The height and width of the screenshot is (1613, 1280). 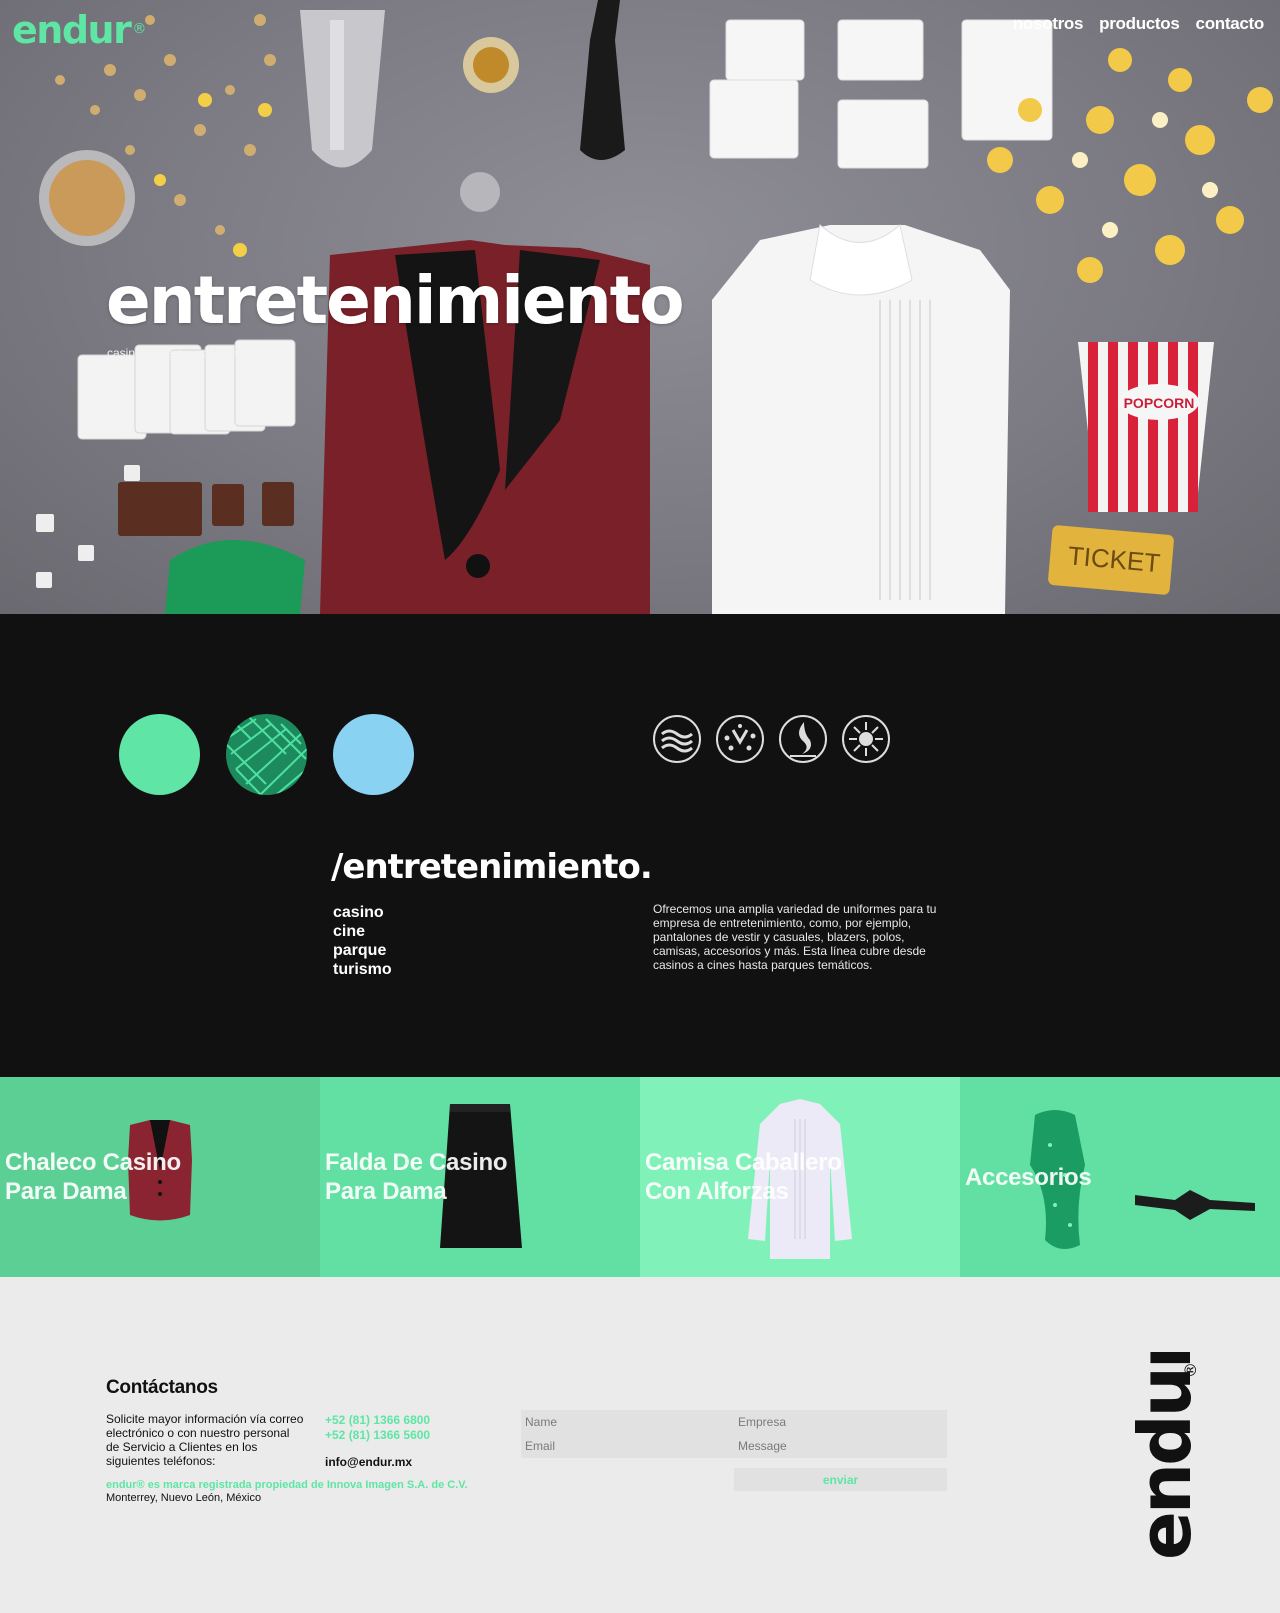 I want to click on contact-form, so click(x=734, y=1434).